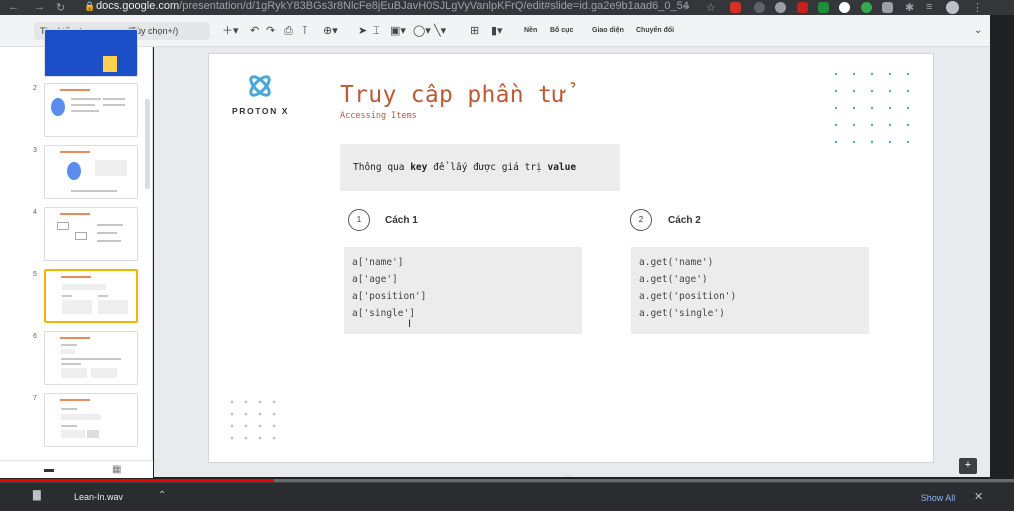 Image resolution: width=1014 pixels, height=511 pixels. Describe the element at coordinates (507, 496) in the screenshot. I see `downloads-bar: ▇ Lean-In.wav ⌃ Show All ✕` at that location.